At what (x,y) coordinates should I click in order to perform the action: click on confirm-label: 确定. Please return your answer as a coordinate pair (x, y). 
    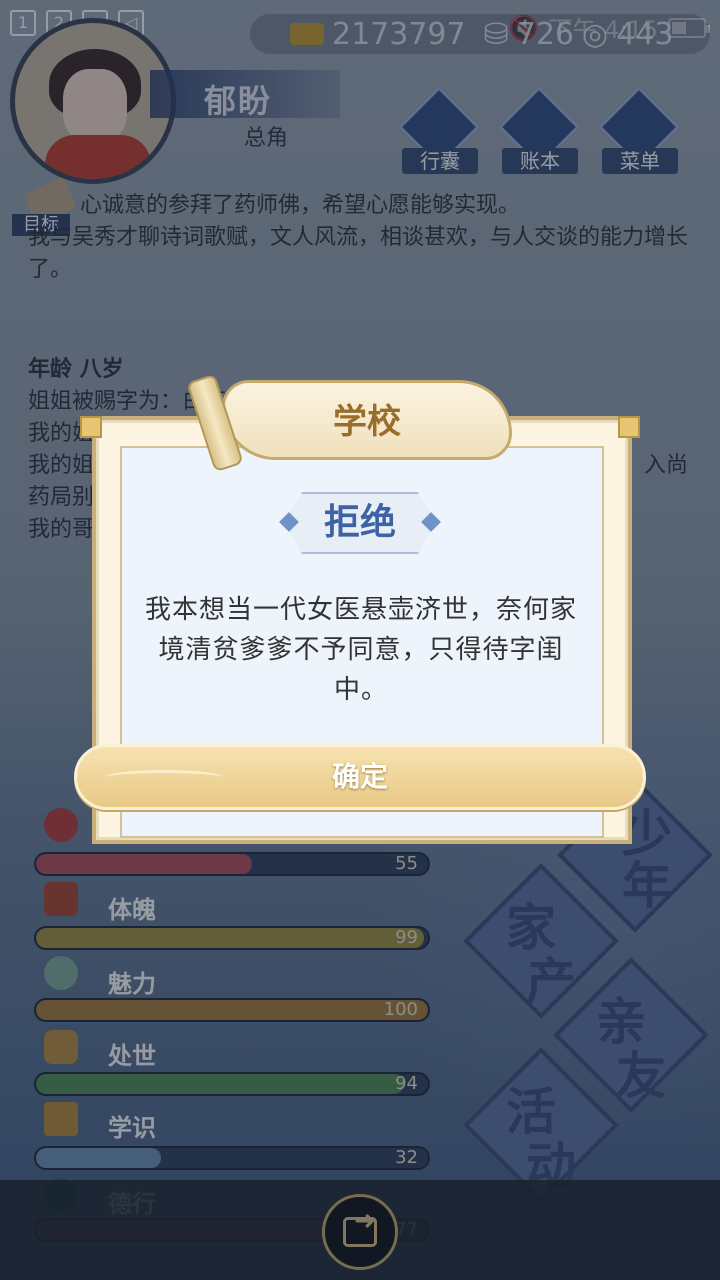
    Looking at the image, I should click on (360, 777).